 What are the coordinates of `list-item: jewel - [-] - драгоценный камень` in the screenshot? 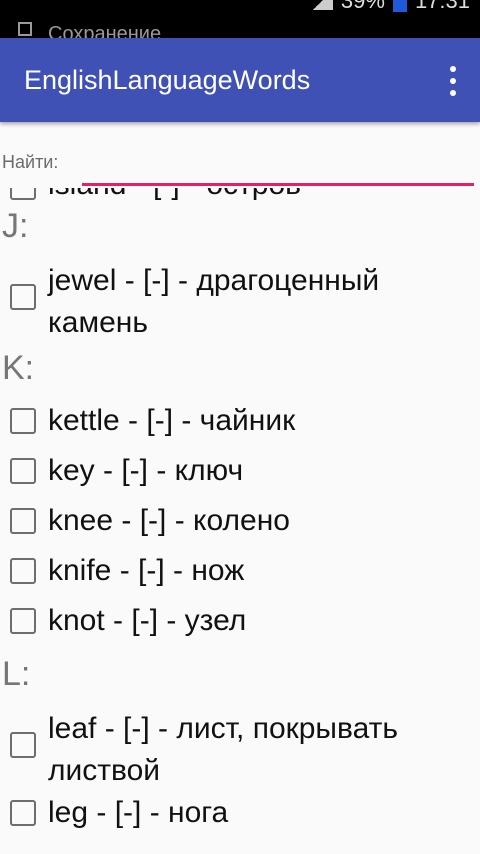 It's located at (240, 297).